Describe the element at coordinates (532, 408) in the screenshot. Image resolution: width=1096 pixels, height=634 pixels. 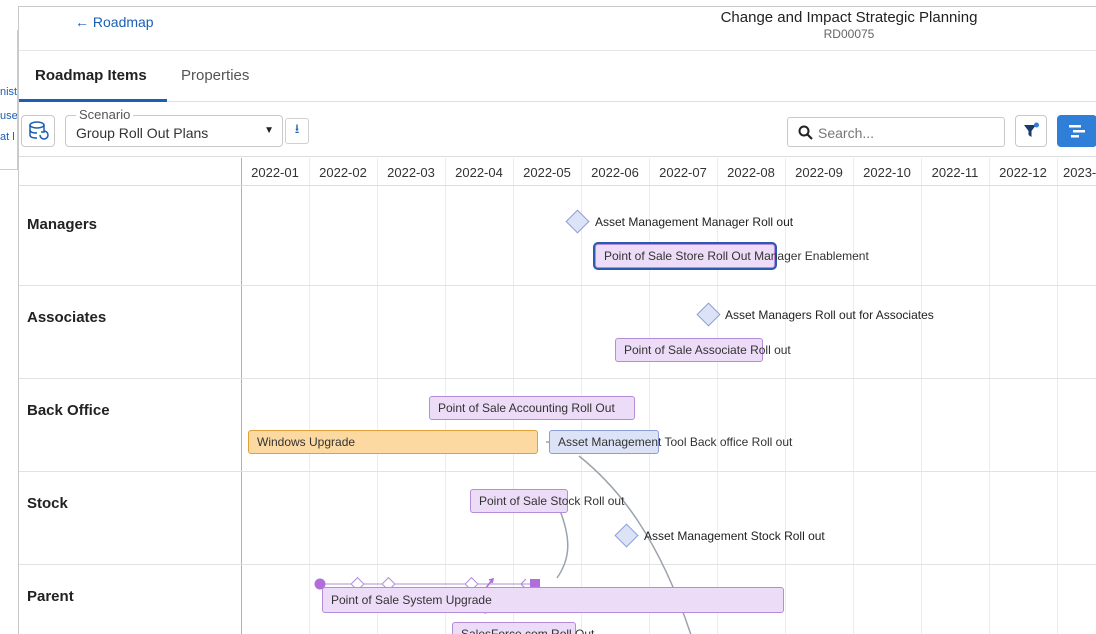
I see `roadmap-bar: Point of Sale Accounting Roll Out` at that location.